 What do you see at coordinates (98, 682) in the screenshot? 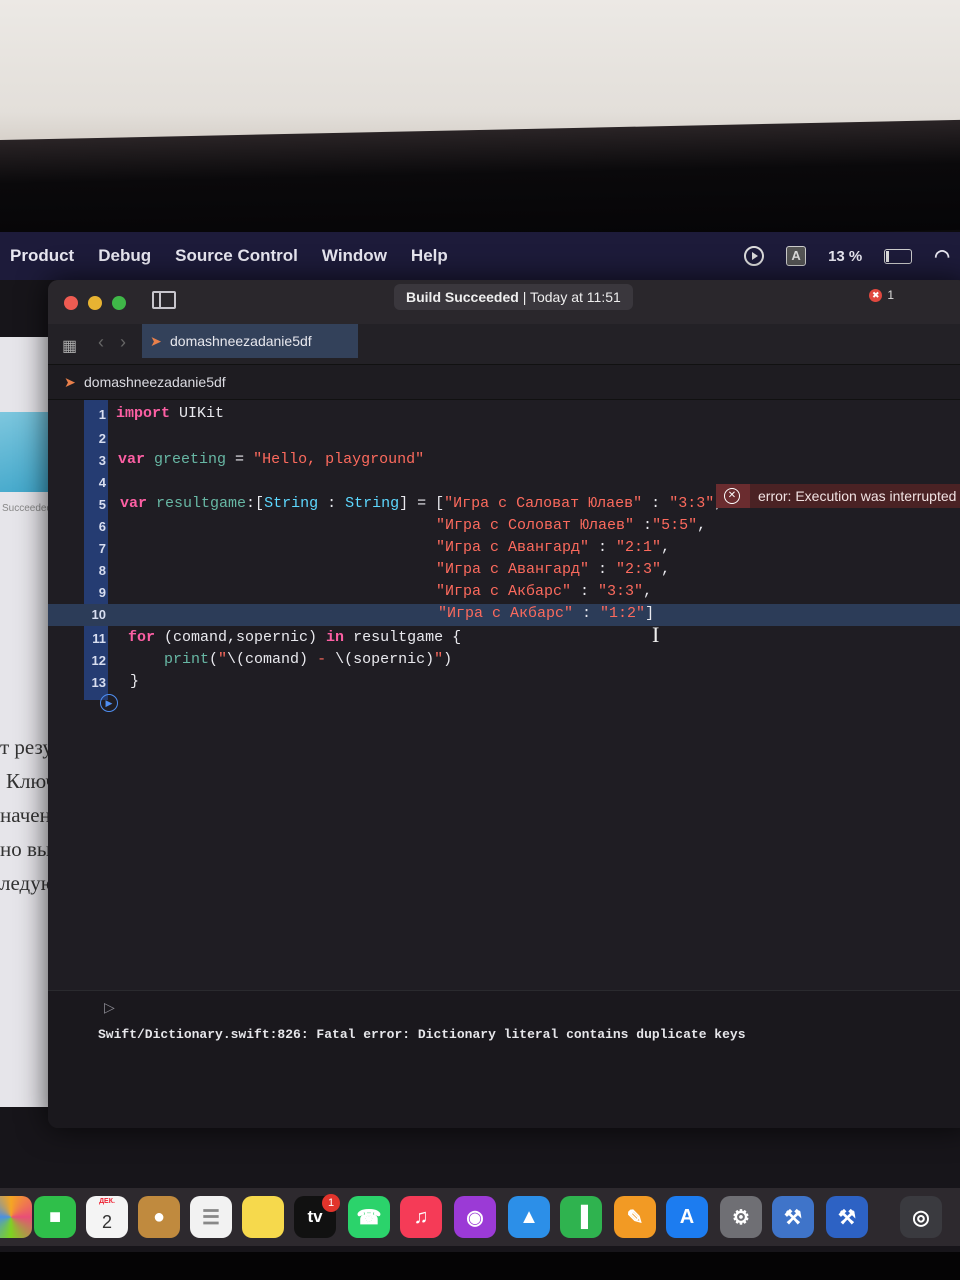
I see `line-number: 13` at bounding box center [98, 682].